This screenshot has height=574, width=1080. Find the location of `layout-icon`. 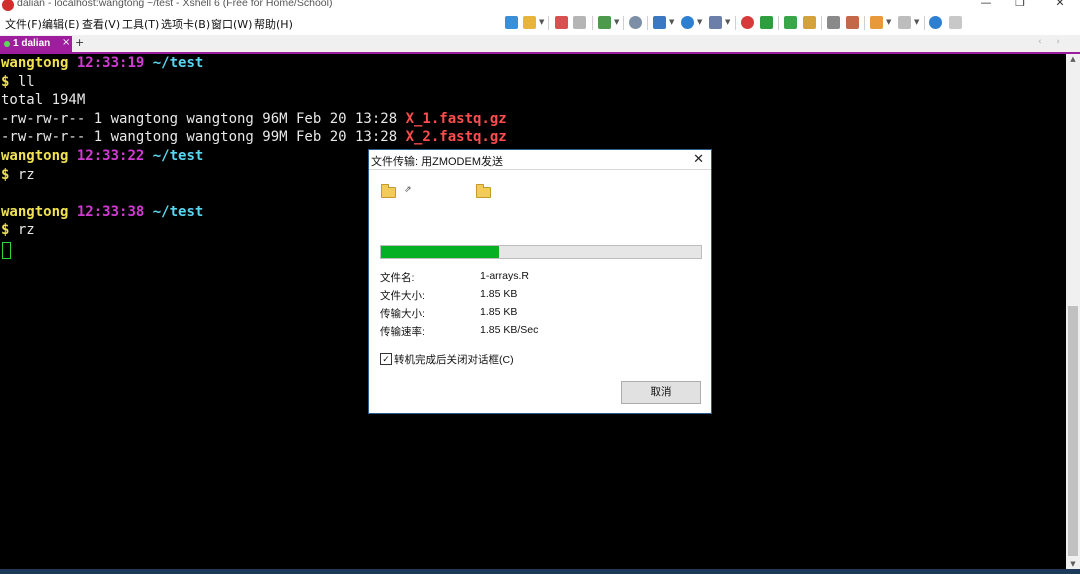

layout-icon is located at coordinates (659, 22).